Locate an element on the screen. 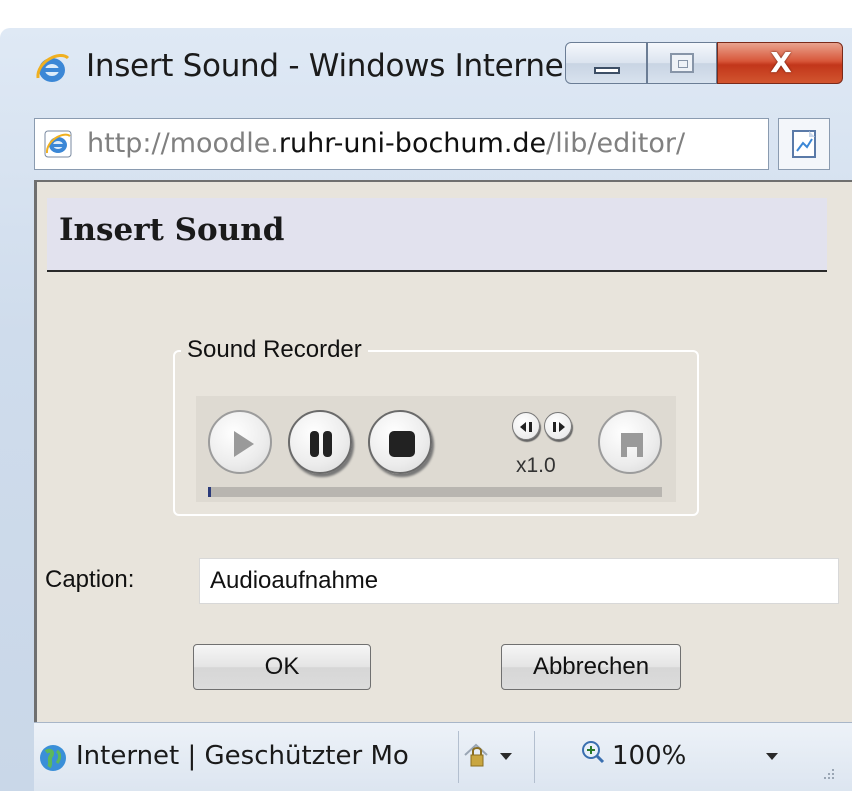 This screenshot has width=852, height=791. slower-icon is located at coordinates (526, 427).